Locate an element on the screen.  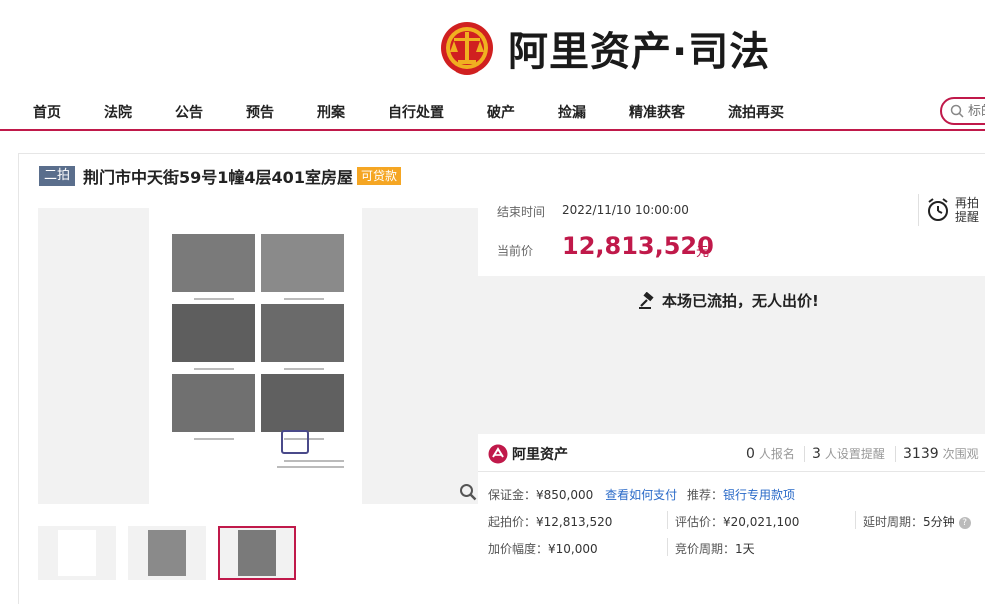
thumbnail-strip is located at coordinates (173, 553).